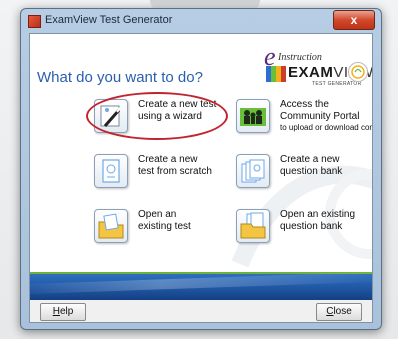 This screenshot has width=398, height=339. Describe the element at coordinates (300, 57) in the screenshot. I see `logo-instruction: Instruction` at that location.